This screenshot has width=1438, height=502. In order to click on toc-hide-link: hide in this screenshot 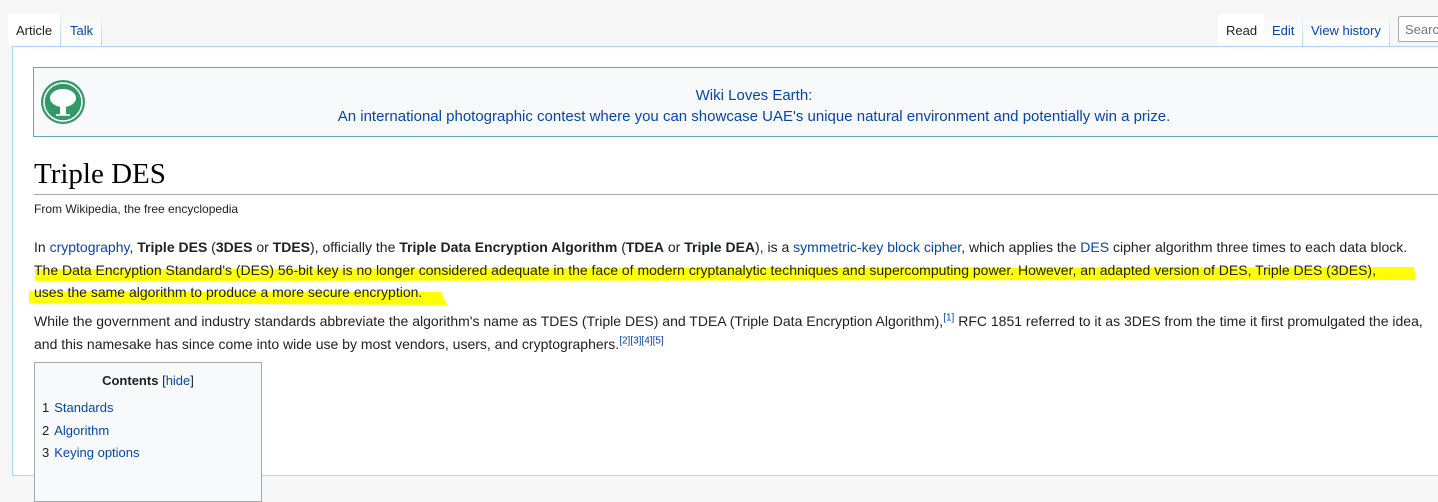, I will do `click(178, 380)`.